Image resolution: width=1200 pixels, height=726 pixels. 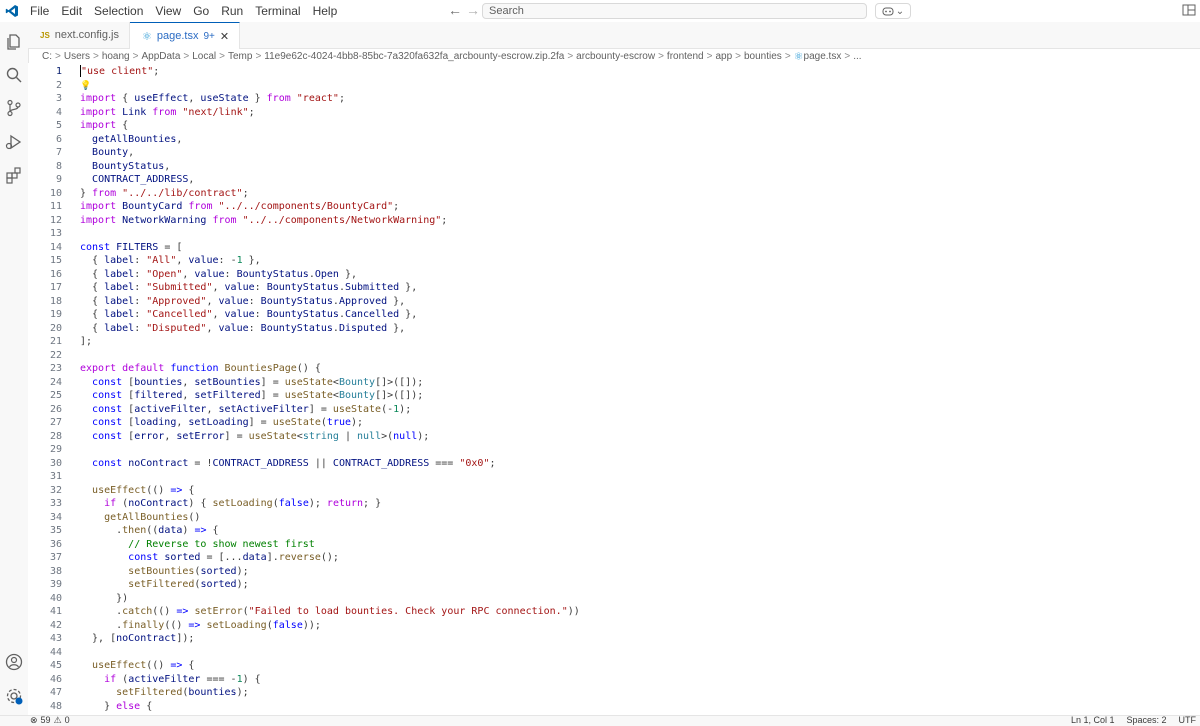 I want to click on search-icon, so click(x=14, y=75).